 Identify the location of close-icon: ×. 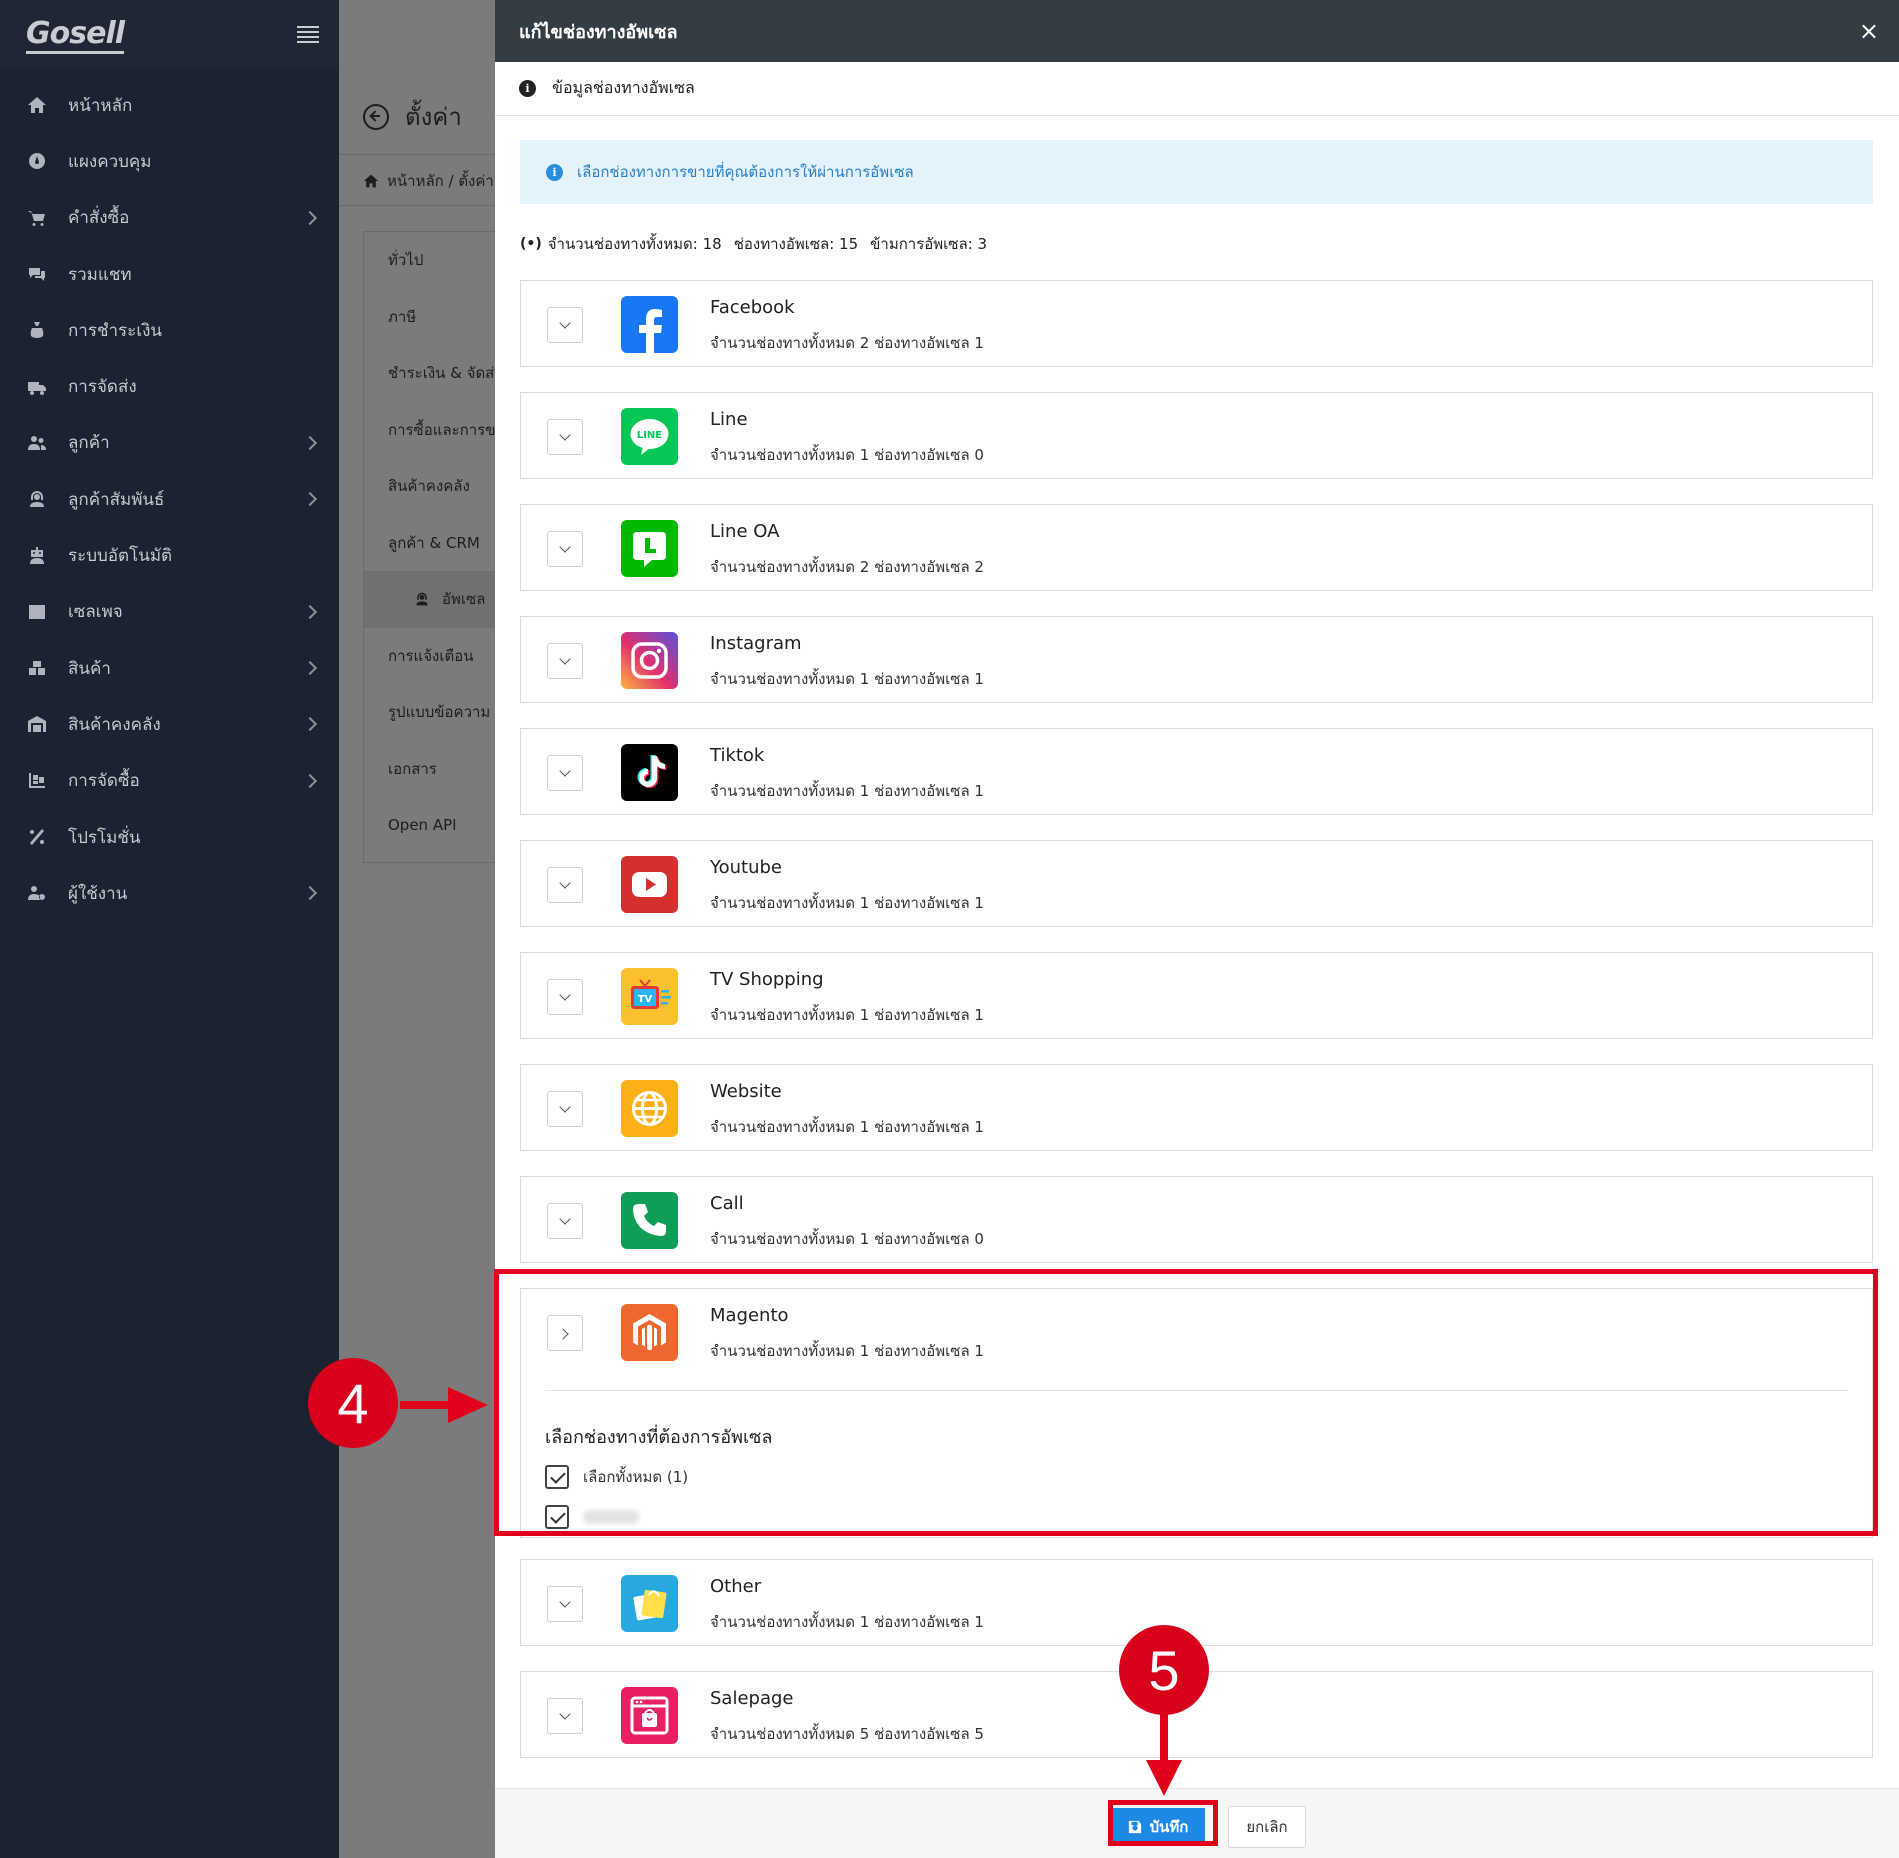
(1869, 31).